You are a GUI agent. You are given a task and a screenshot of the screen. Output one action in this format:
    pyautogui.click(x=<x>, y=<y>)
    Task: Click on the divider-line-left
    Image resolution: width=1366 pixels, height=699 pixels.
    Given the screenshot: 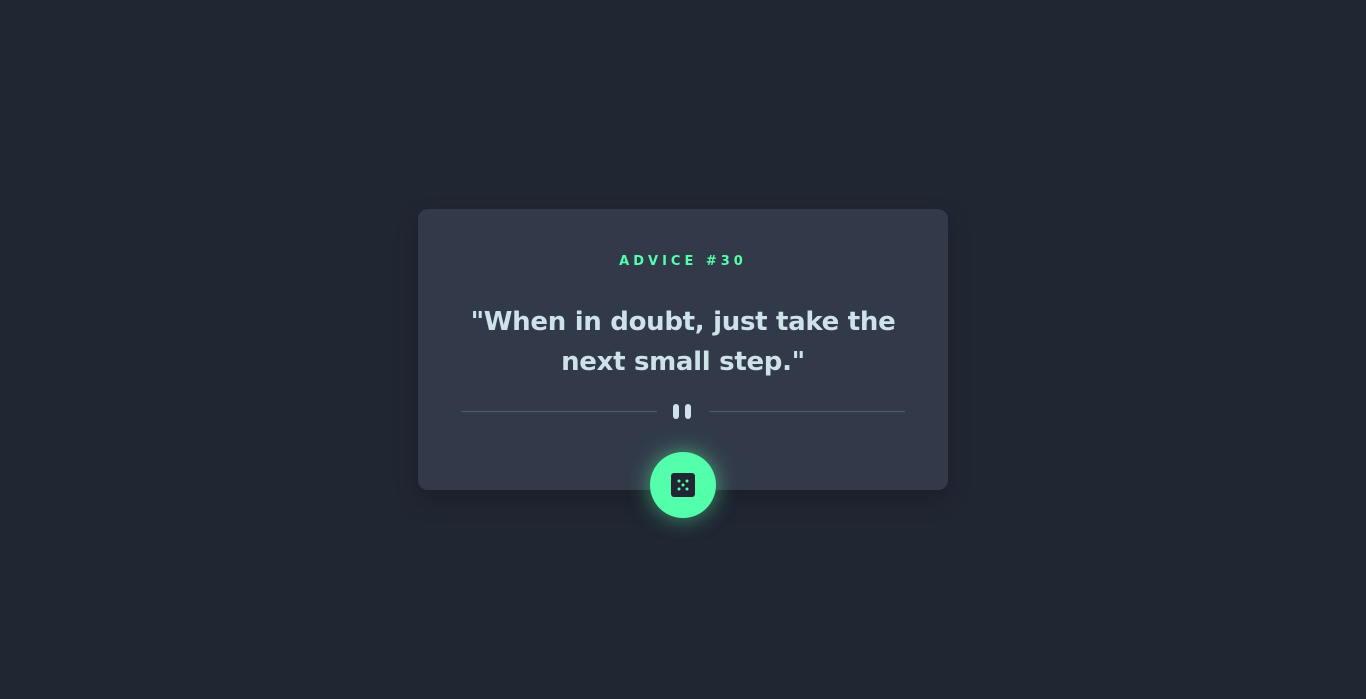 What is the action you would take?
    pyautogui.click(x=559, y=411)
    